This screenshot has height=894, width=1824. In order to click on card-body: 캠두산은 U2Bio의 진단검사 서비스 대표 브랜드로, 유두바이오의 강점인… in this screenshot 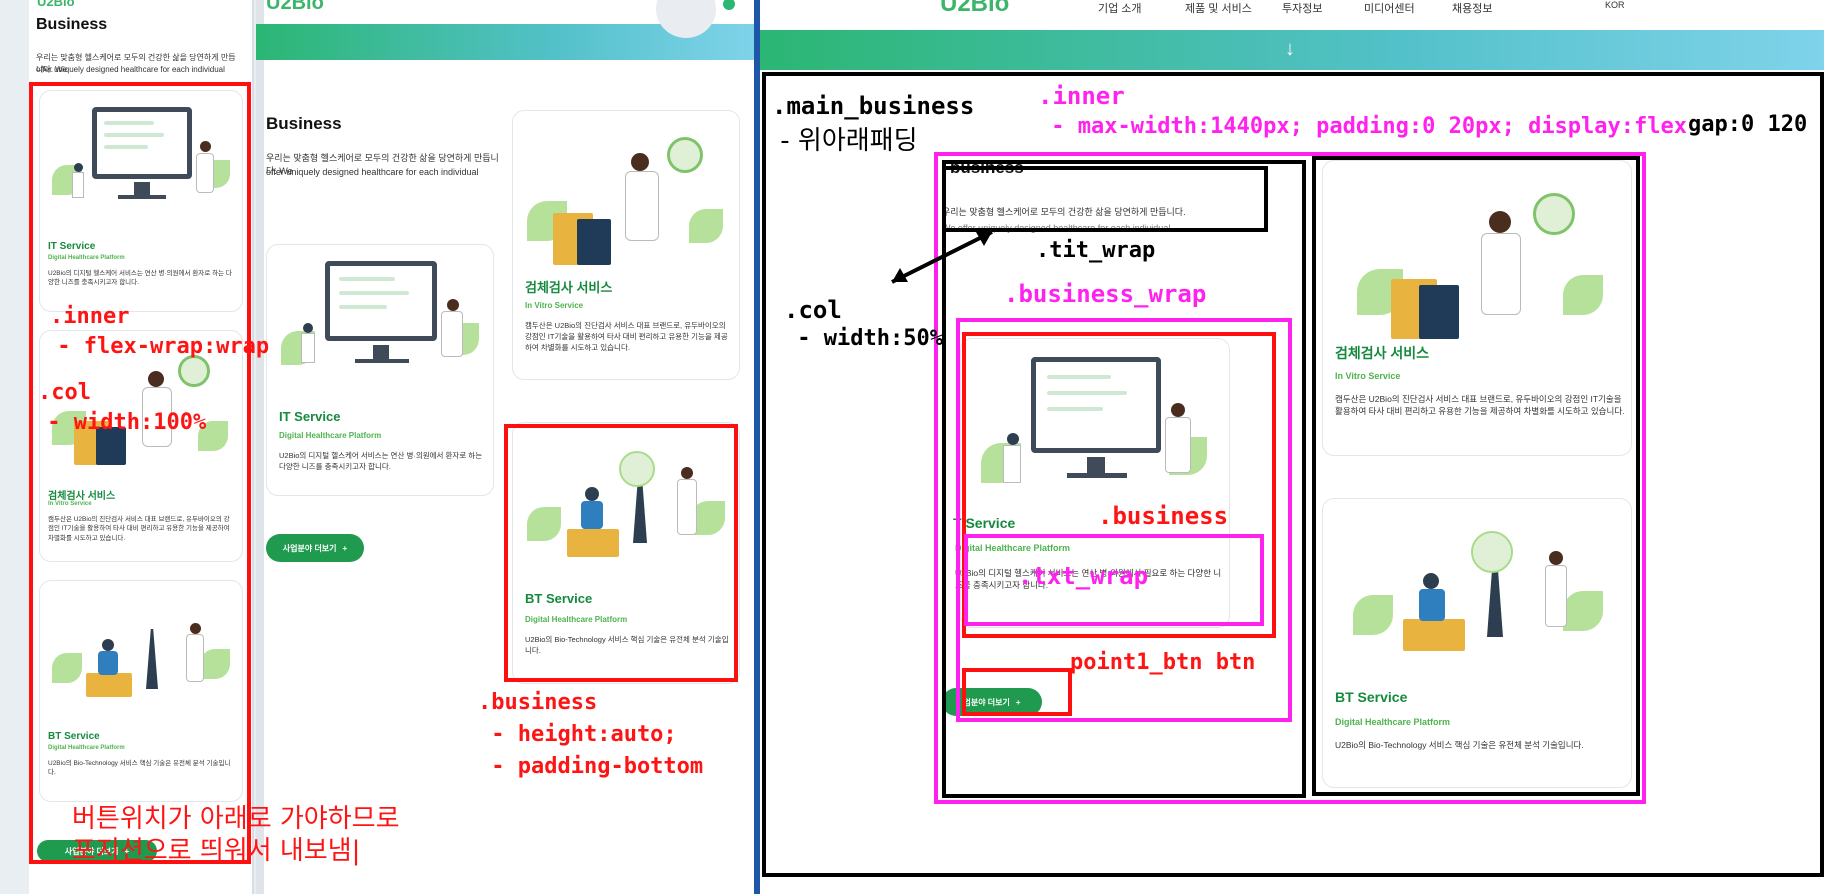, I will do `click(626, 336)`.